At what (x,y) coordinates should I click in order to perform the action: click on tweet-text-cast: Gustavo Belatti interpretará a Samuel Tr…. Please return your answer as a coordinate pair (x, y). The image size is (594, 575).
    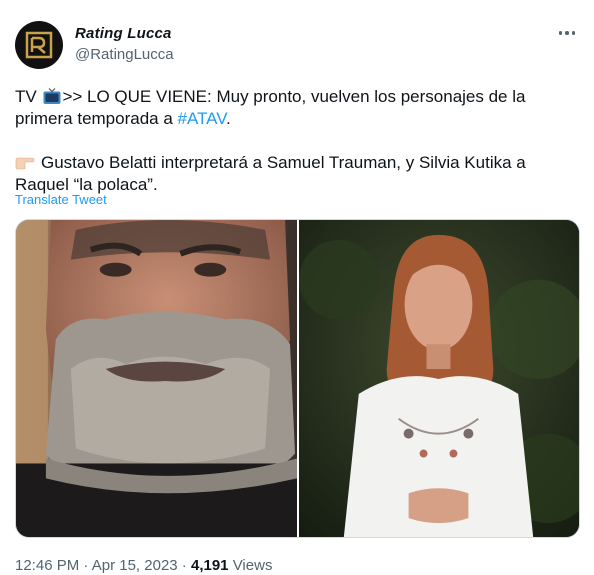
    Looking at the image, I should click on (270, 173).